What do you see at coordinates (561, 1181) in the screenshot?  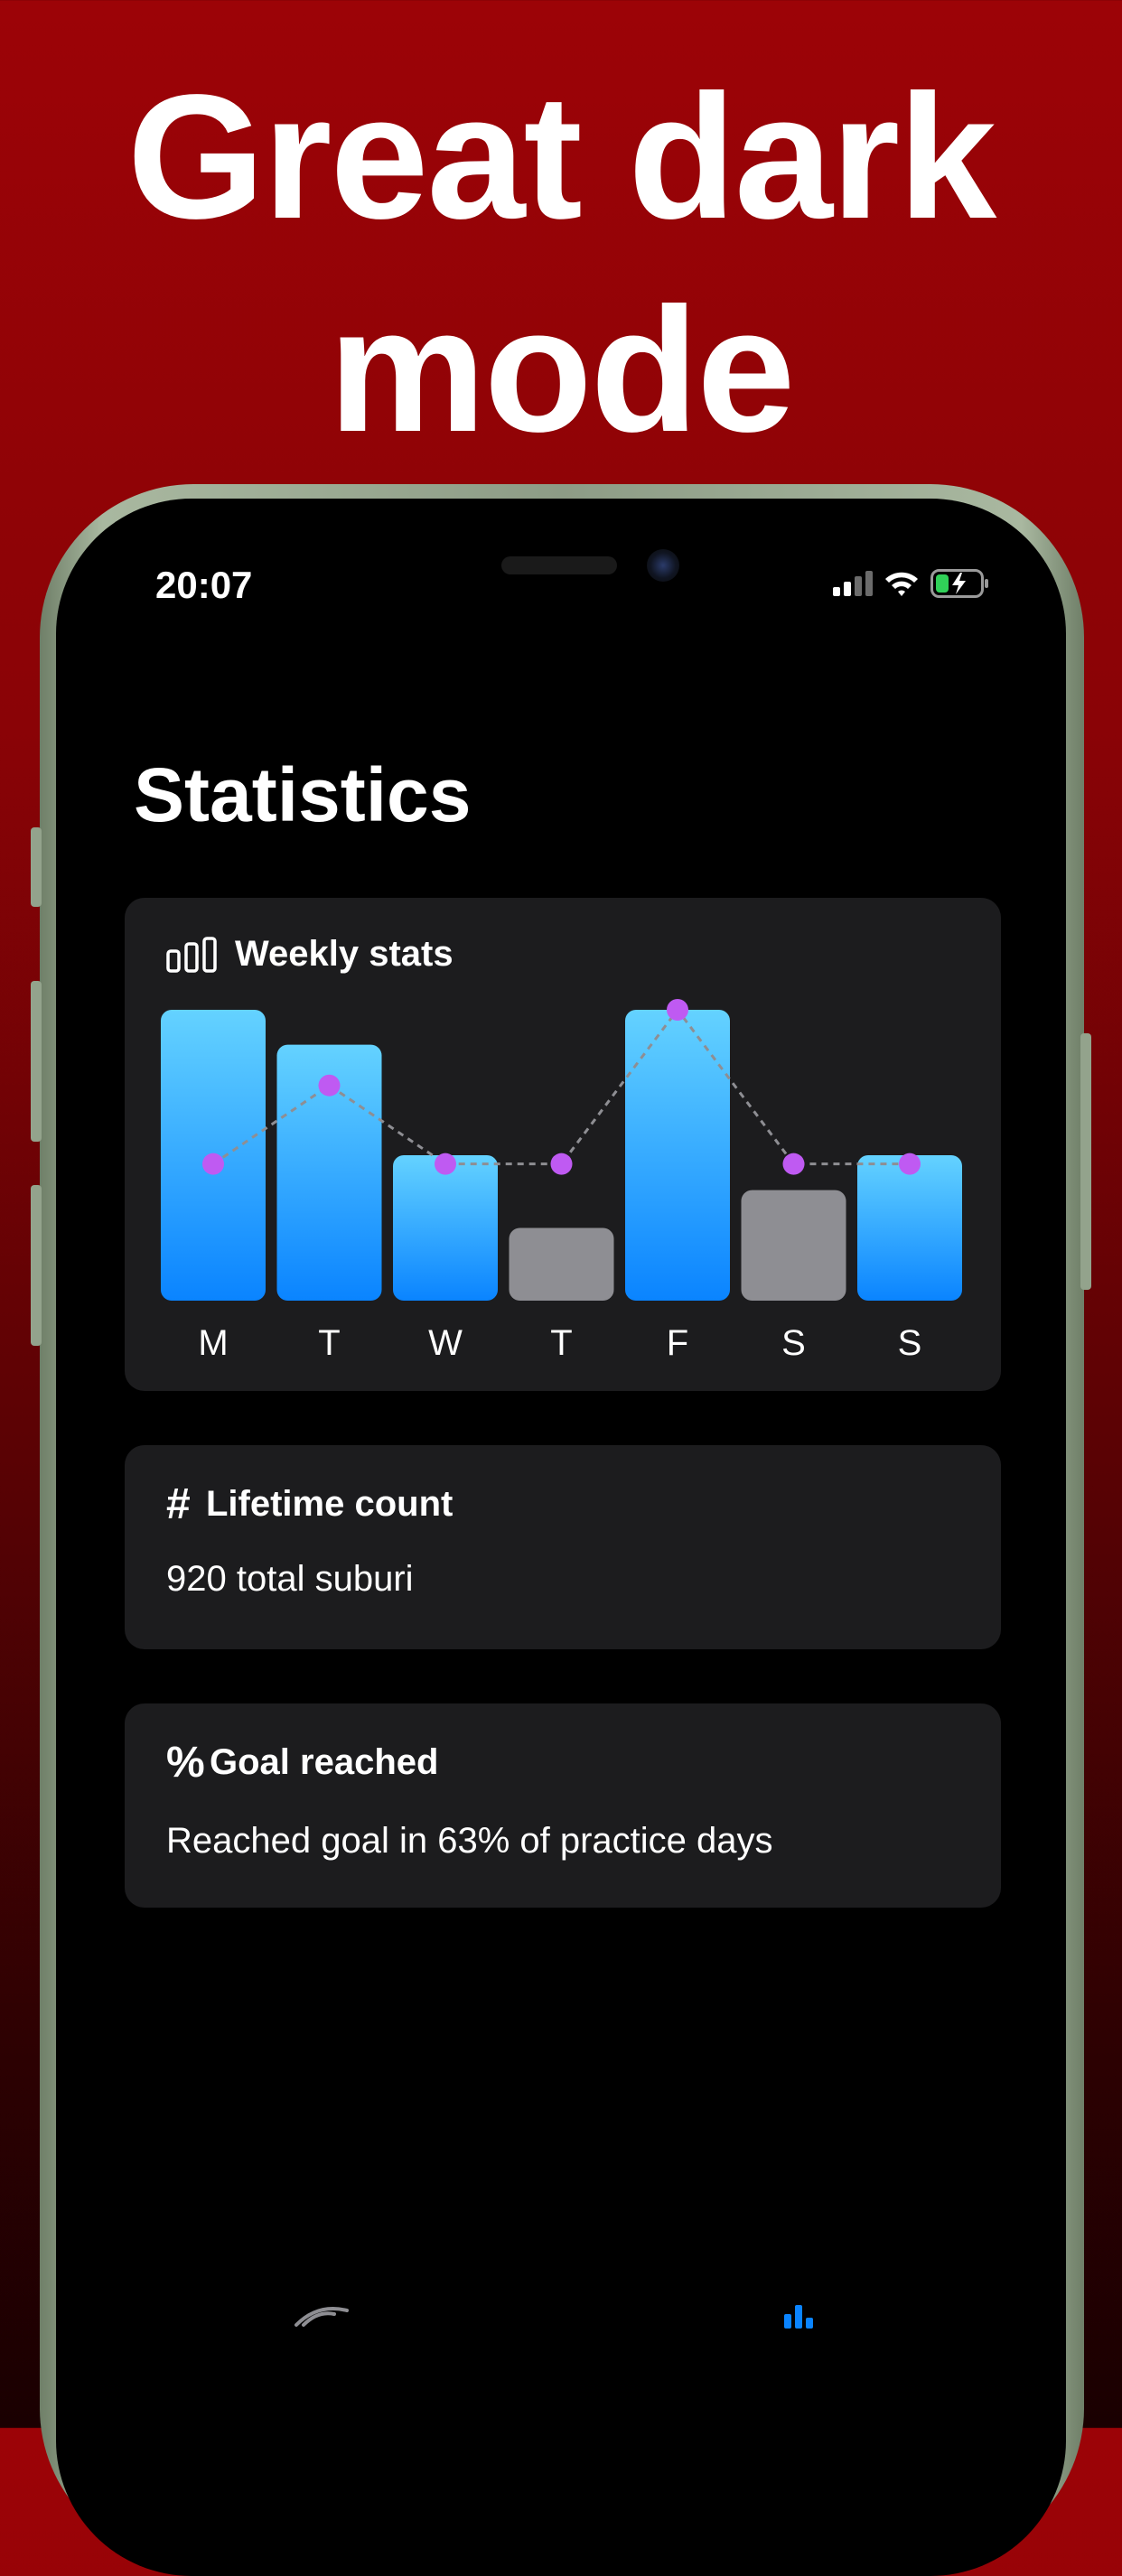 I see `weekly-stats-chart: MTWTFSS` at bounding box center [561, 1181].